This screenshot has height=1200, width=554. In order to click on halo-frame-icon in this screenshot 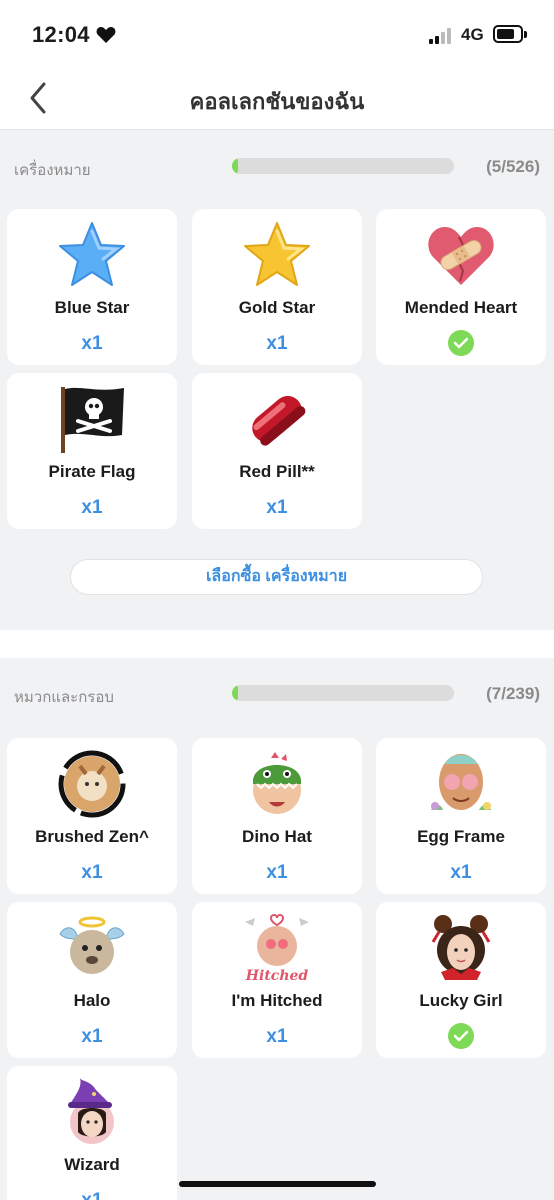, I will do `click(92, 945)`.